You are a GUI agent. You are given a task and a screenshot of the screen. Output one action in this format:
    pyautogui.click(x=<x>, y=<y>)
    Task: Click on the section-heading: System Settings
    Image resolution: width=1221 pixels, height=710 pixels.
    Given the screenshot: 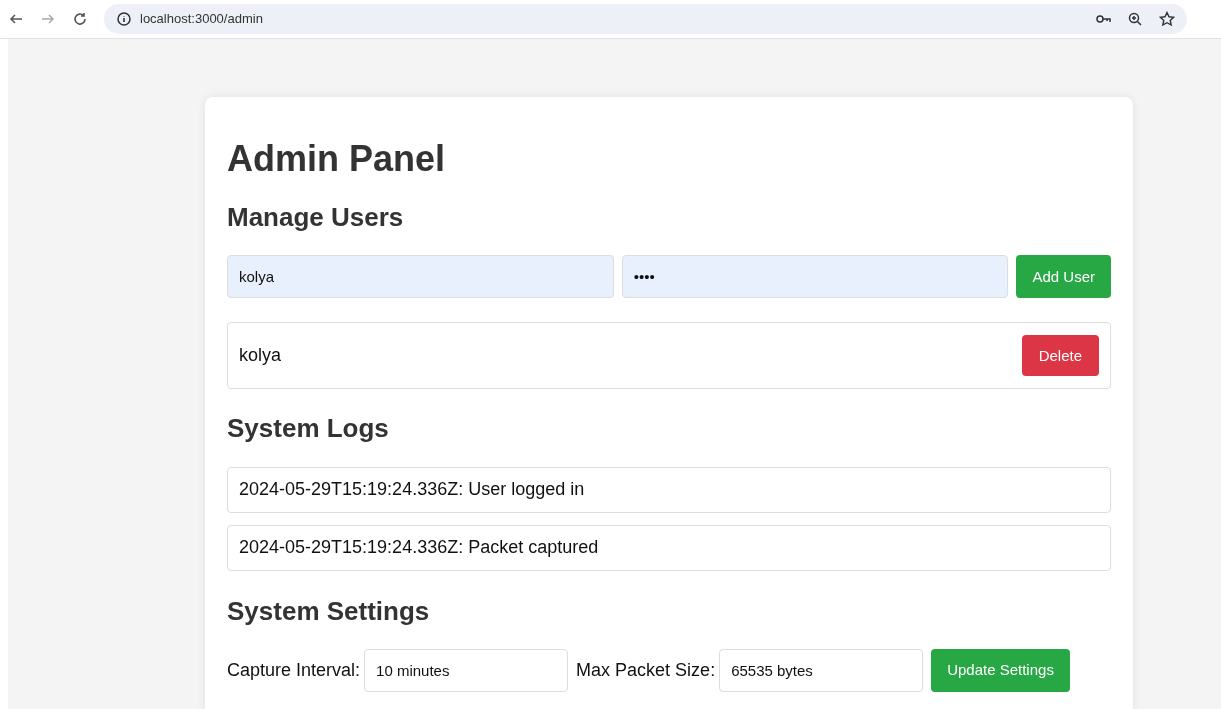 What is the action you would take?
    pyautogui.click(x=329, y=611)
    